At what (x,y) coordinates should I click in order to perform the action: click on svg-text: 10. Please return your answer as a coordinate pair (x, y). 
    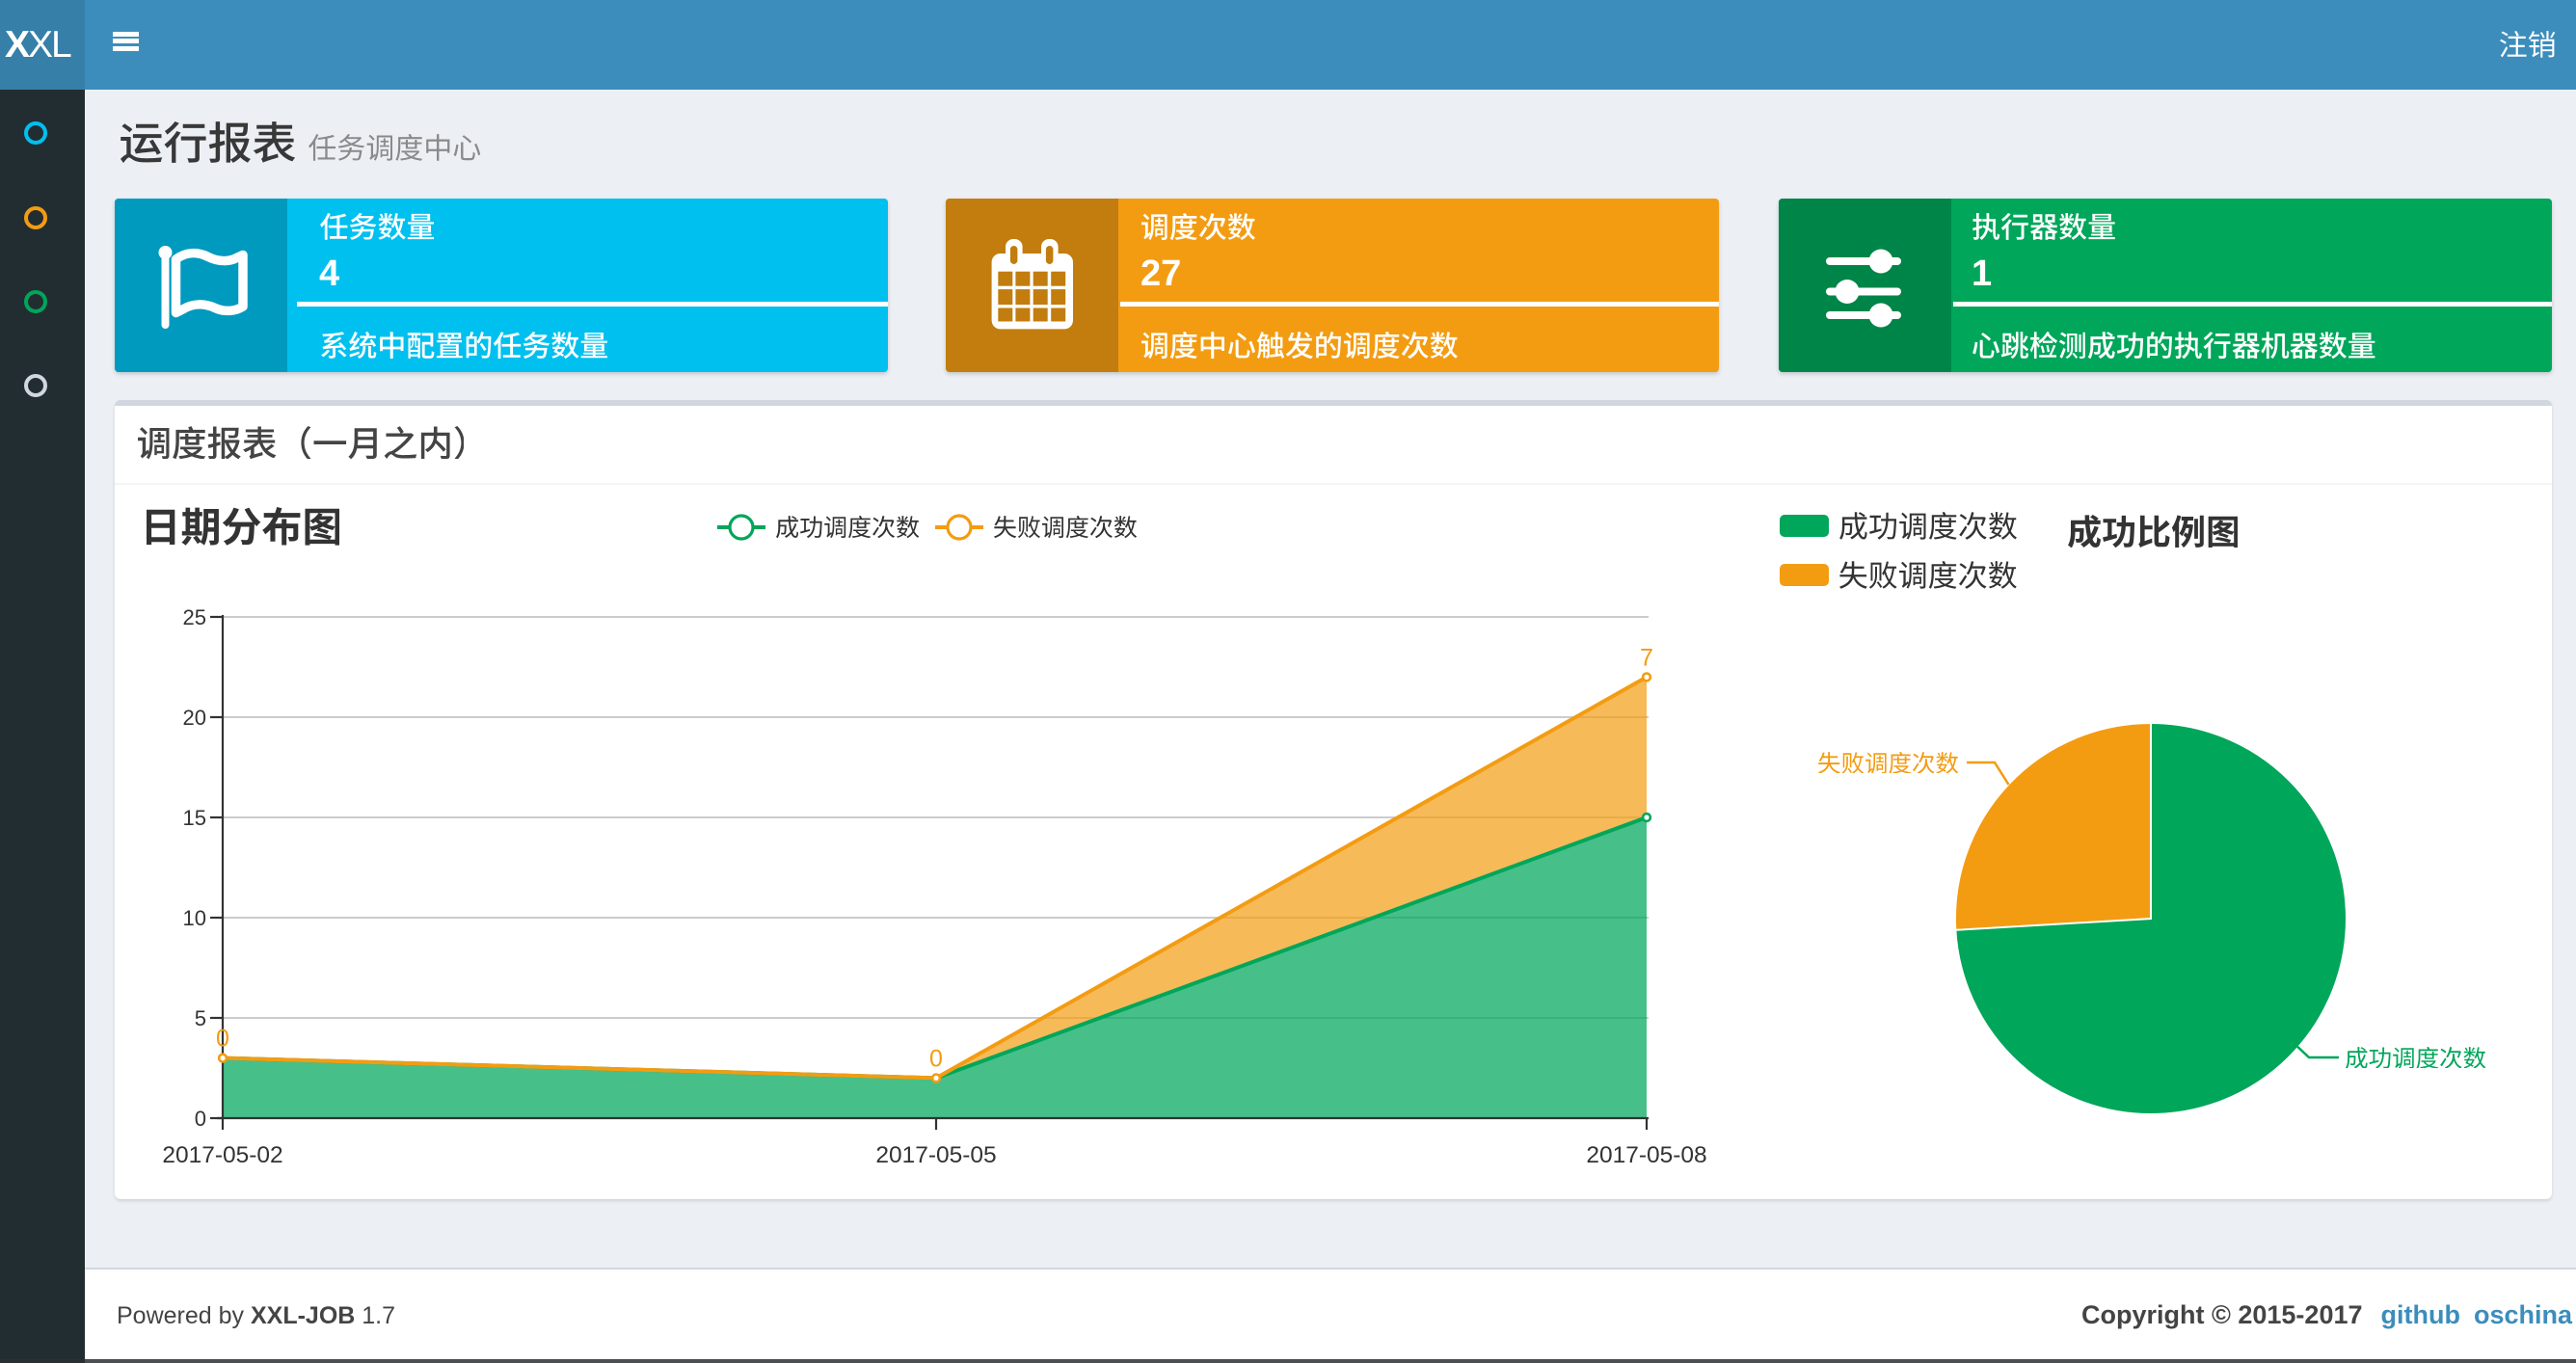
    Looking at the image, I should click on (195, 918).